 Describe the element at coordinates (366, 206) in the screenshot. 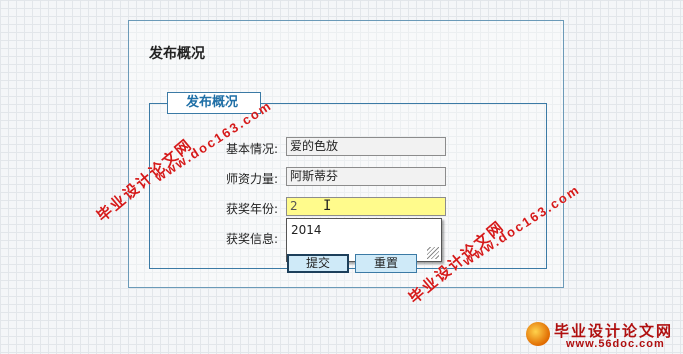

I see `award-year-input: 2` at that location.